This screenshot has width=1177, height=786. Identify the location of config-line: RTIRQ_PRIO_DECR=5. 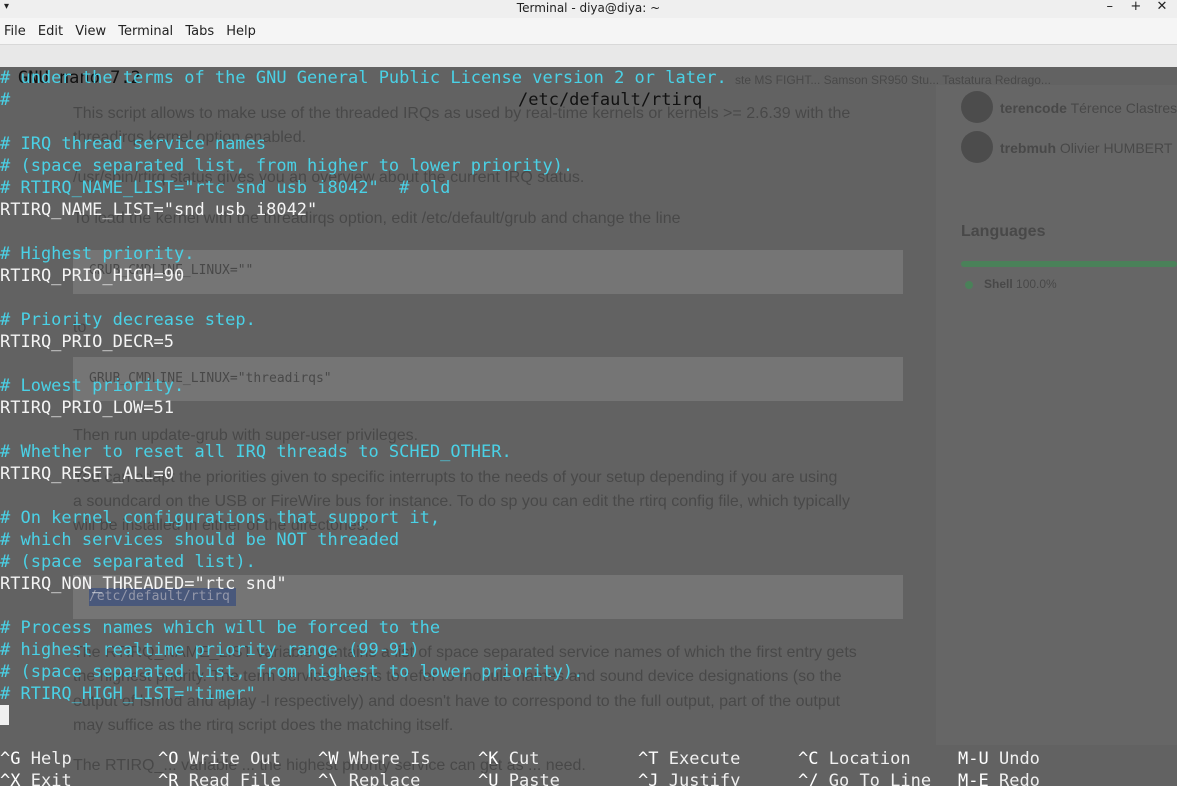
(588, 342).